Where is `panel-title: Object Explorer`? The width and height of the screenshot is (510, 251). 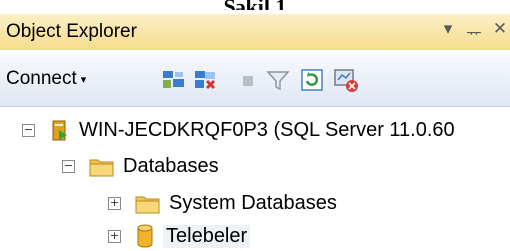
panel-title: Object Explorer is located at coordinates (71, 31).